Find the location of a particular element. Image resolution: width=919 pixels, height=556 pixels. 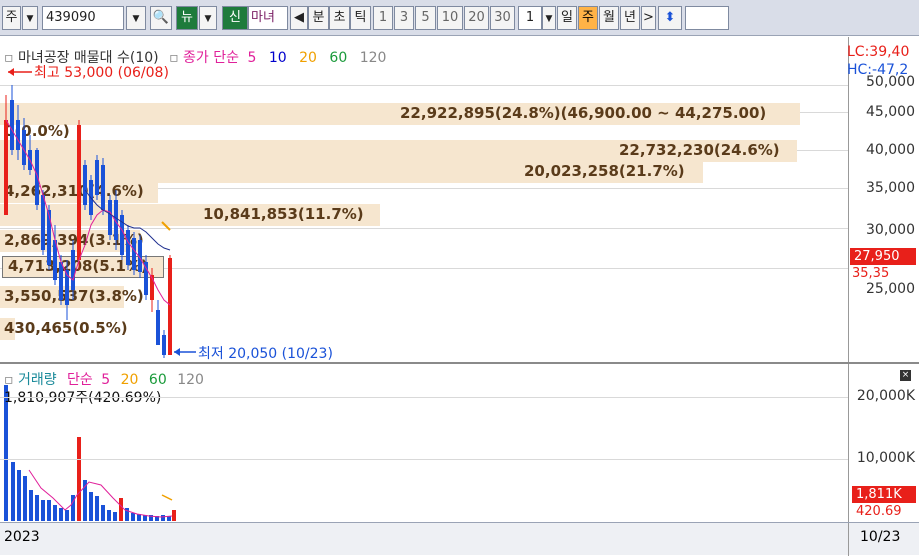

legend-ma-120: 120 is located at coordinates (190, 380).